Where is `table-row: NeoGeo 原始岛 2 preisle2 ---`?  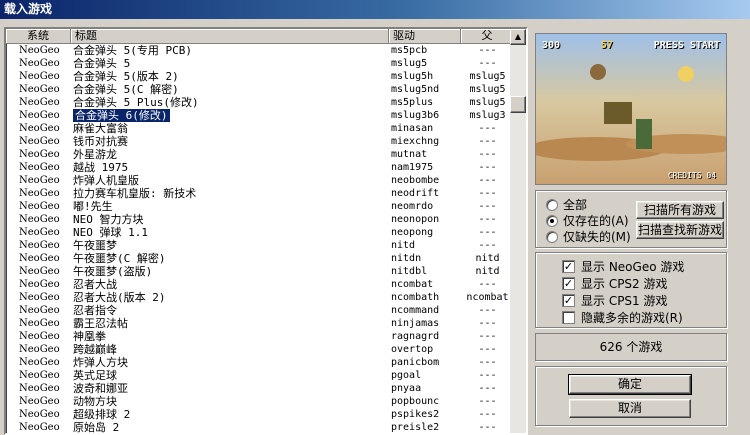
table-row: NeoGeo 原始岛 2 preisle2 --- is located at coordinates (260, 427).